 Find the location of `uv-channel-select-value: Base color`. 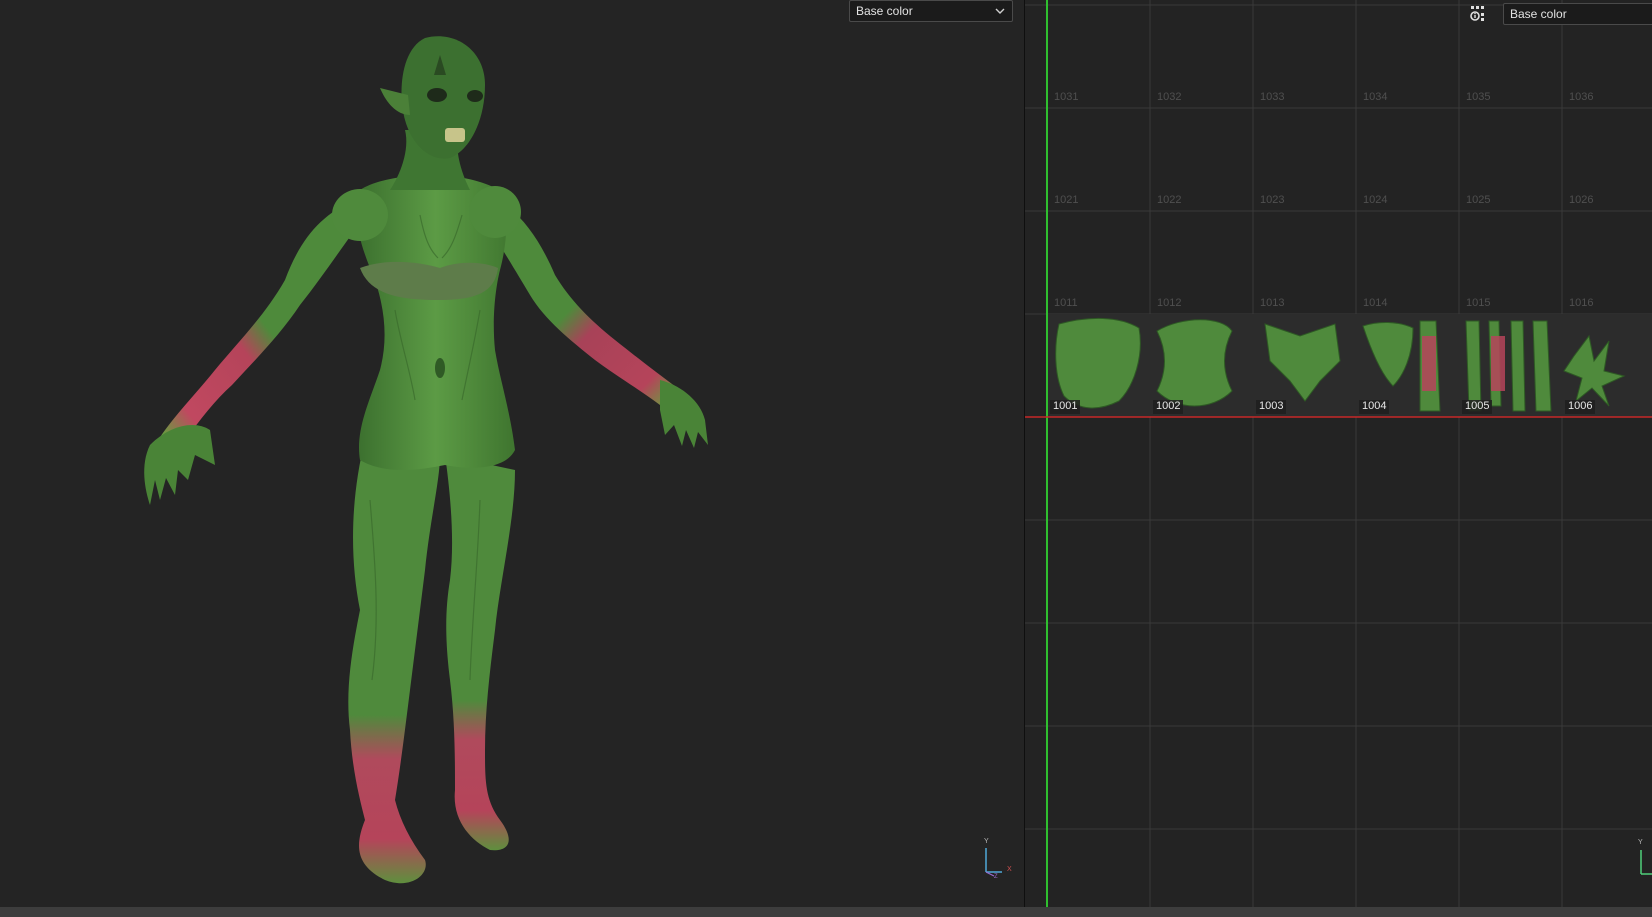

uv-channel-select-value: Base color is located at coordinates (1538, 14).